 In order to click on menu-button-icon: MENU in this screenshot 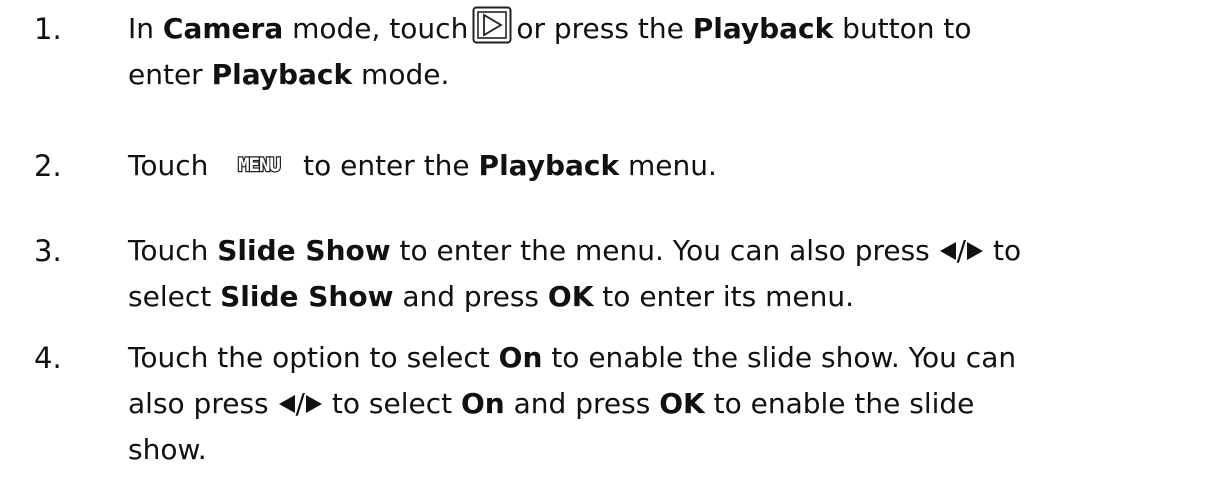, I will do `click(260, 165)`.